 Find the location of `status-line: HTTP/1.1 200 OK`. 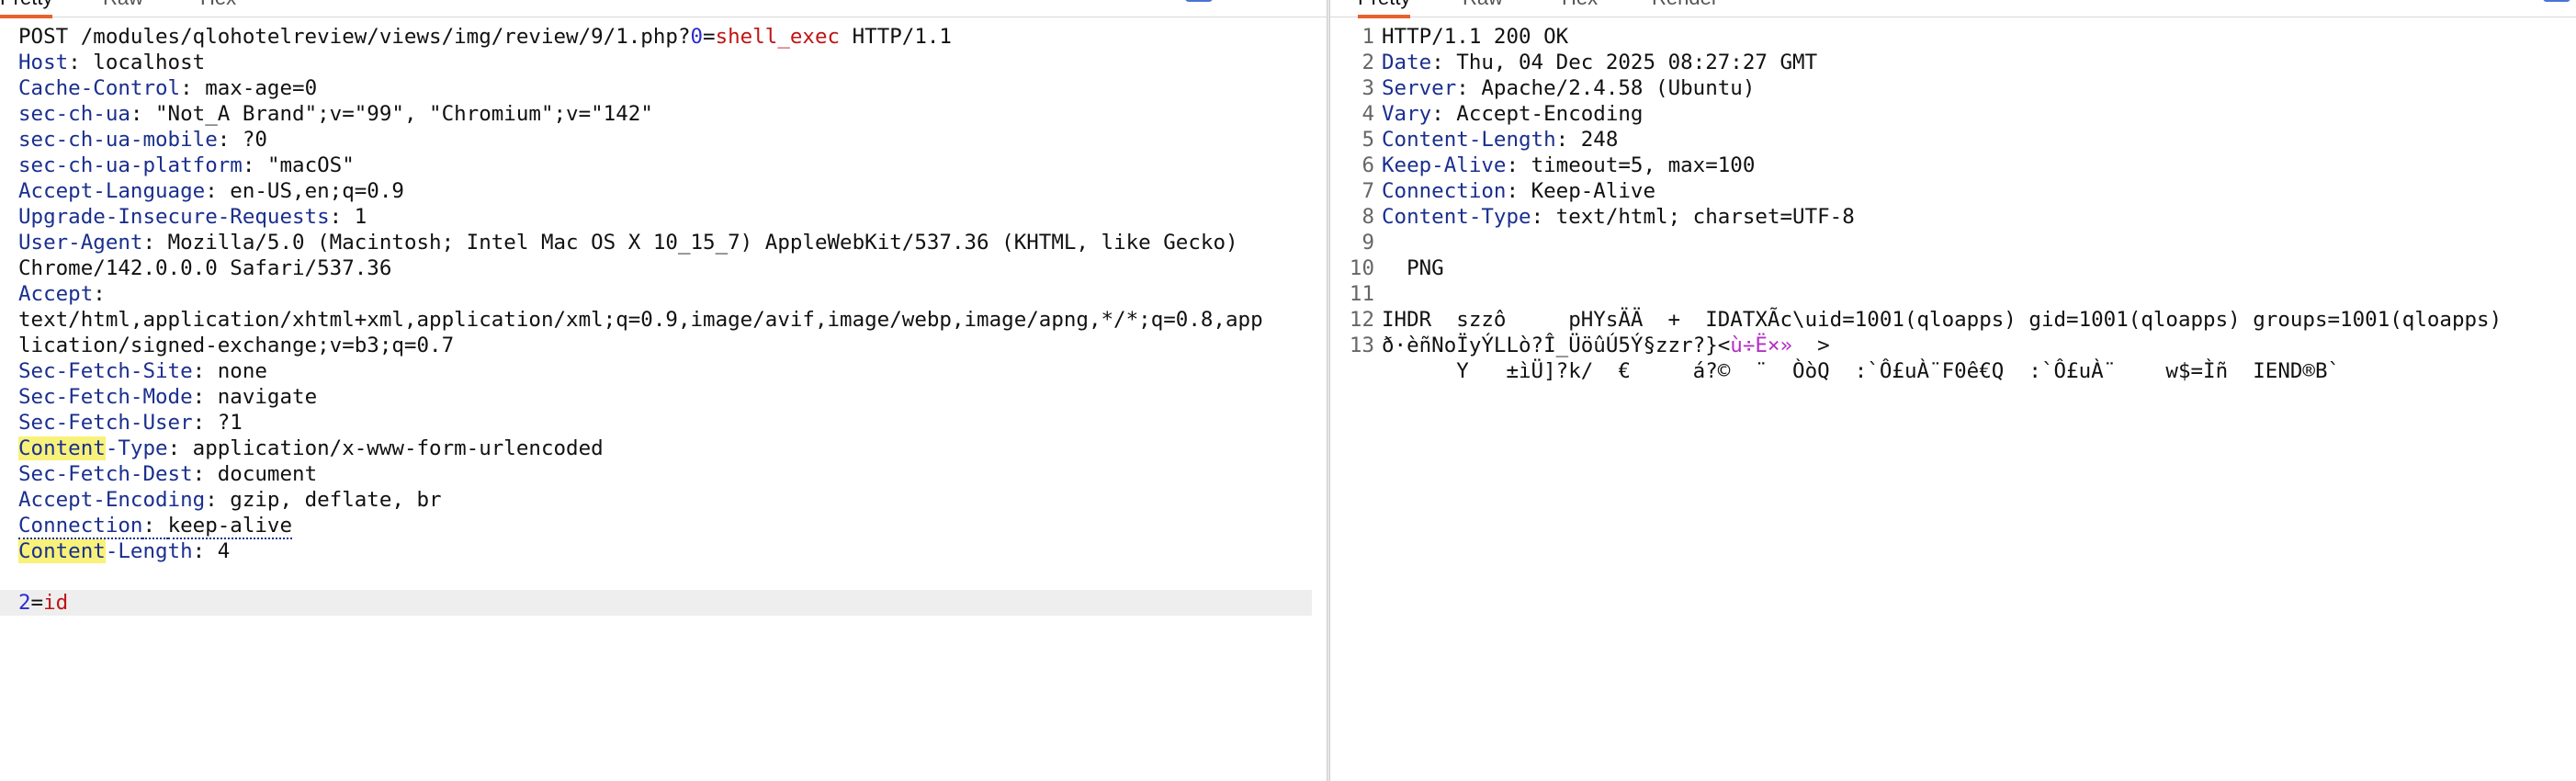

status-line: HTTP/1.1 200 OK is located at coordinates (1475, 37).